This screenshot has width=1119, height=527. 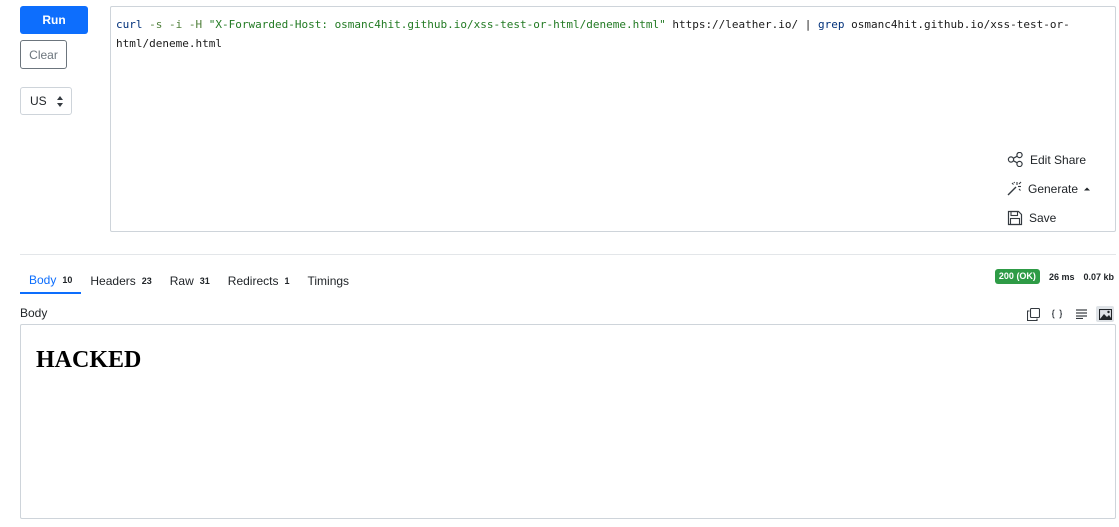 What do you see at coordinates (1069, 314) in the screenshot?
I see `view-mode-toolbar` at bounding box center [1069, 314].